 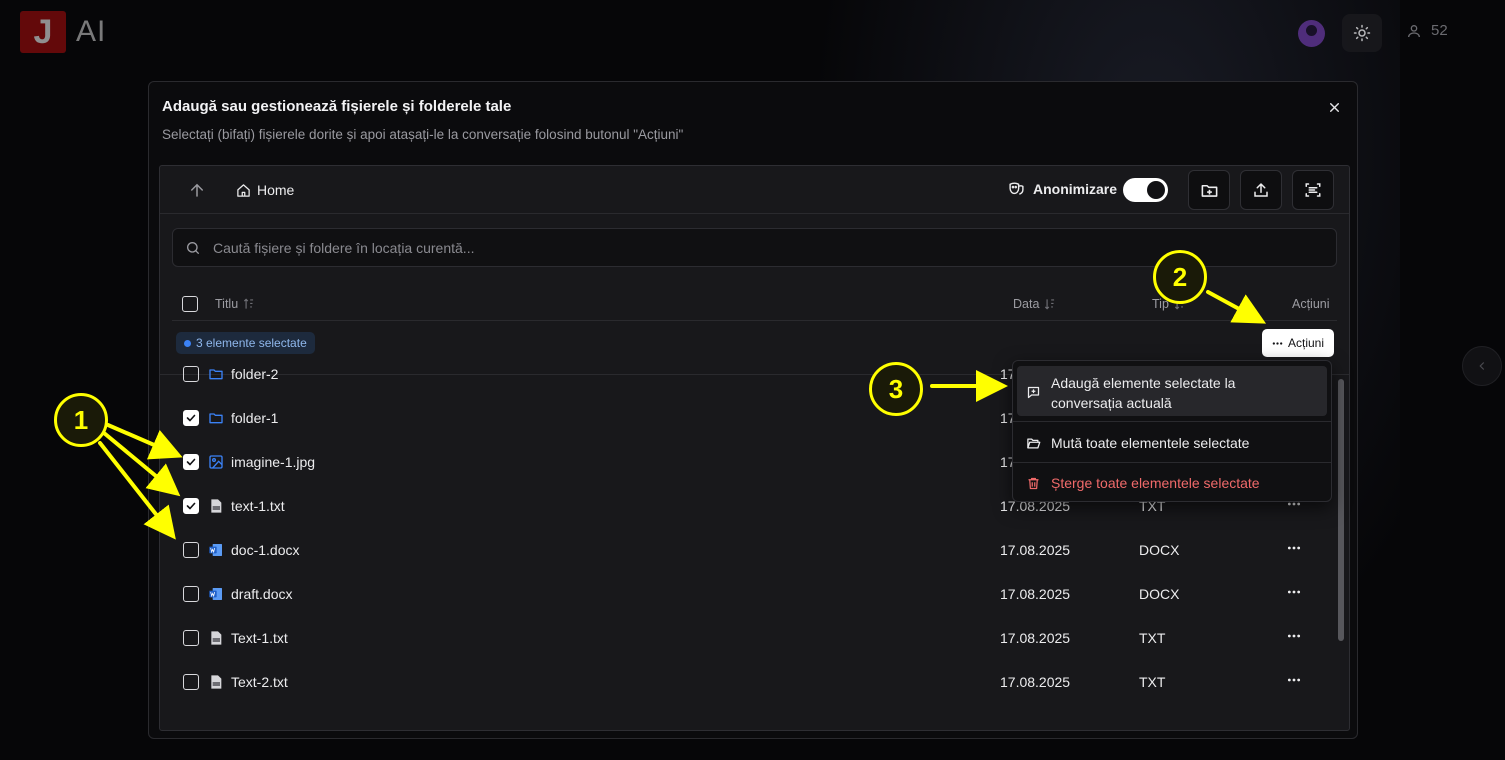 What do you see at coordinates (265, 550) in the screenshot?
I see `file-name: doc-1.docx` at bounding box center [265, 550].